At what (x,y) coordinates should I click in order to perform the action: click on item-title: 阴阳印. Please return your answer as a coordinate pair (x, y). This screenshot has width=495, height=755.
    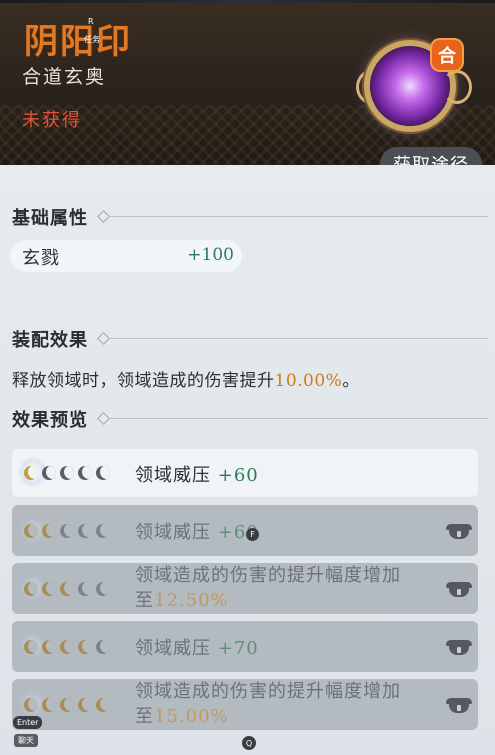
    Looking at the image, I should click on (78, 42).